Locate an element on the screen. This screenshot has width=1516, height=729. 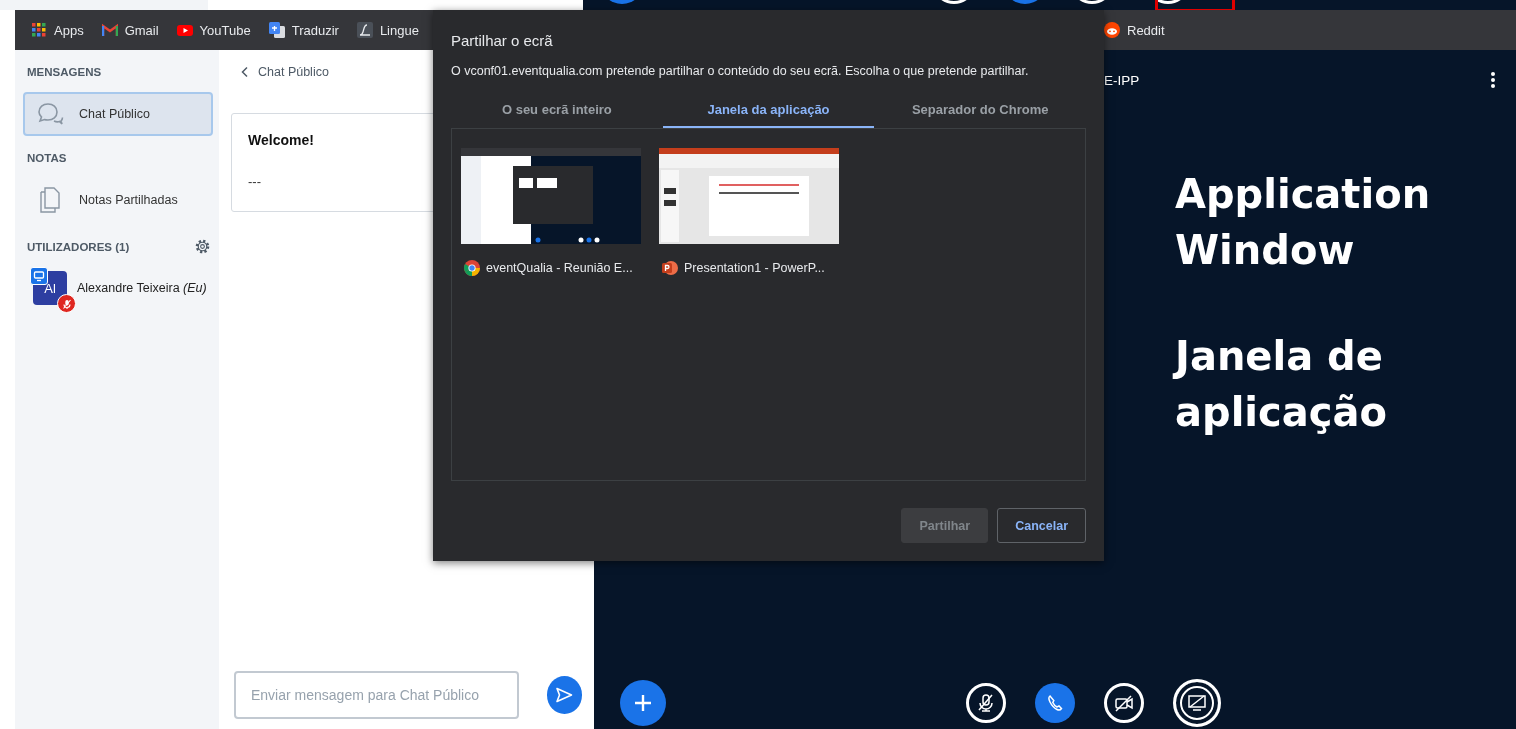
screen-icon is located at coordinates (1197, 703).